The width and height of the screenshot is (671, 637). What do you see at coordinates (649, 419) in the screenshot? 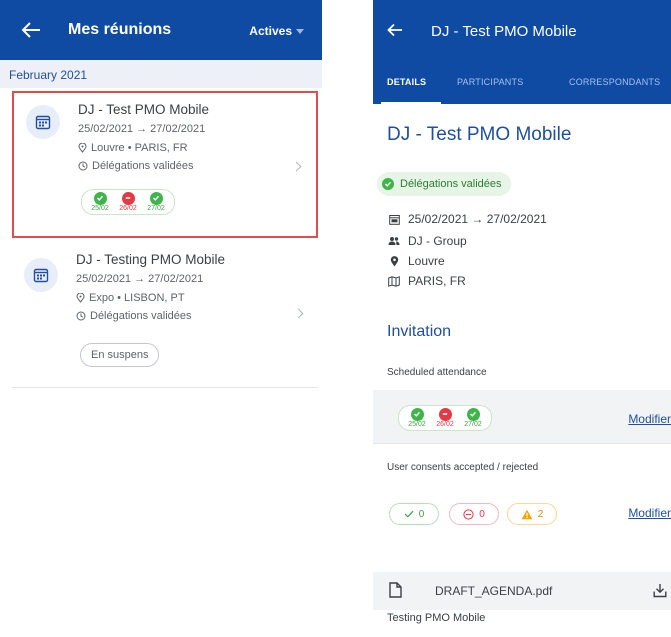
I see `modify-attendance-link: Modifier` at bounding box center [649, 419].